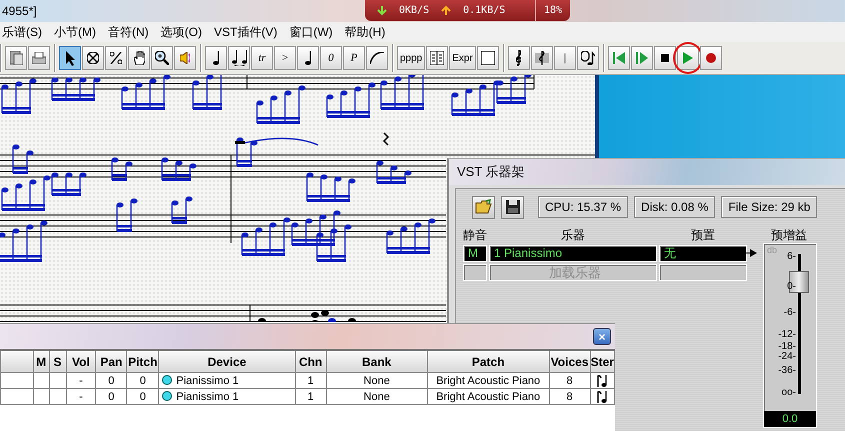 The image size is (845, 431). Describe the element at coordinates (569, 361) in the screenshot. I see `column-header: Voices` at that location.